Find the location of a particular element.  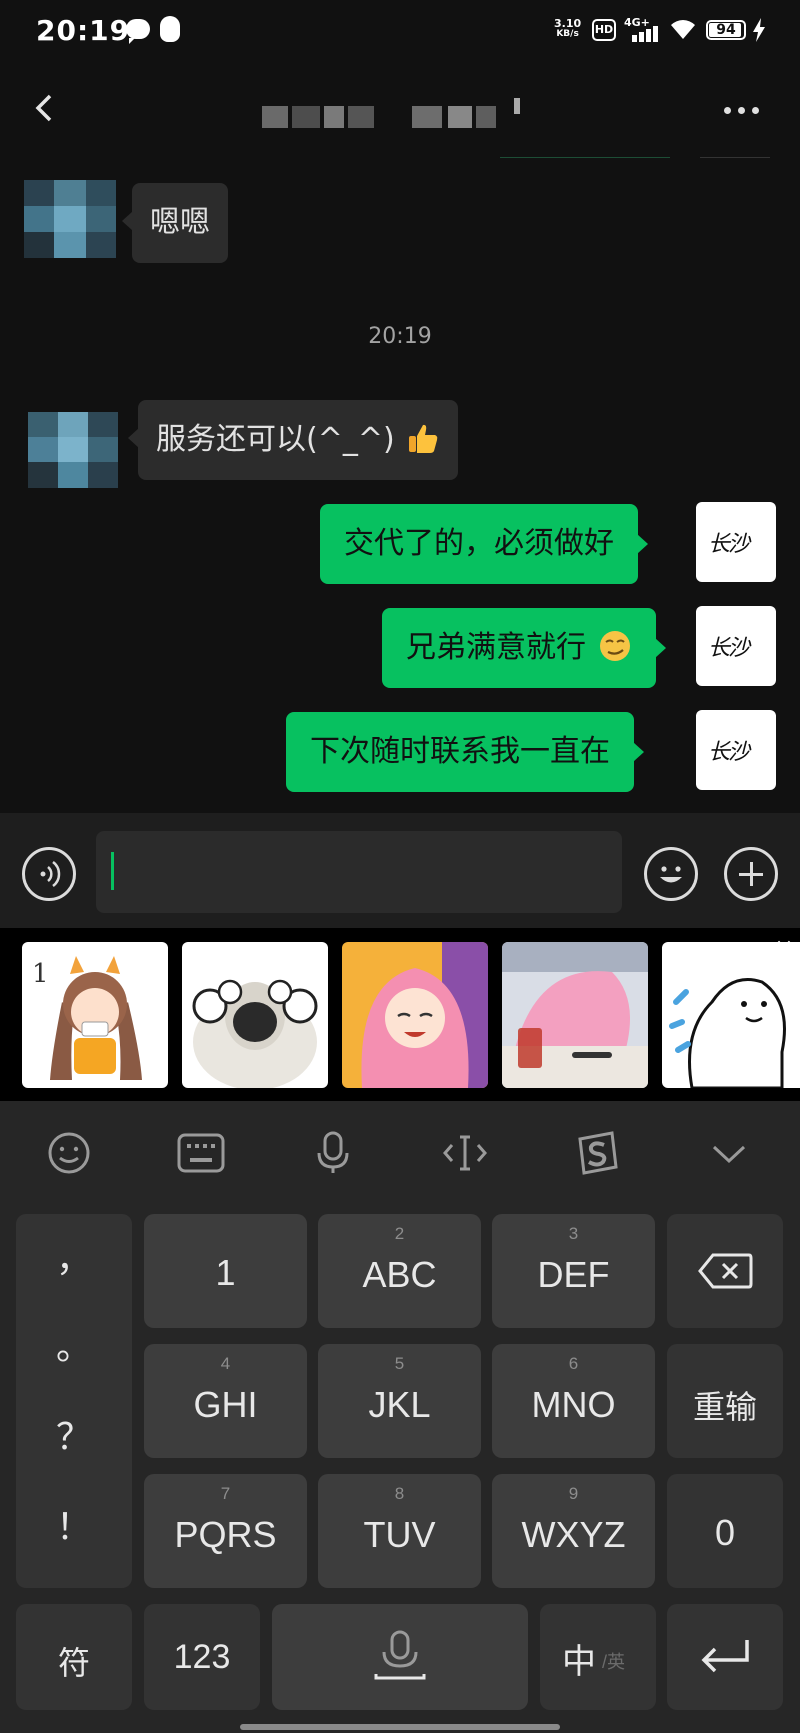

key-0: 0 is located at coordinates (725, 1531).